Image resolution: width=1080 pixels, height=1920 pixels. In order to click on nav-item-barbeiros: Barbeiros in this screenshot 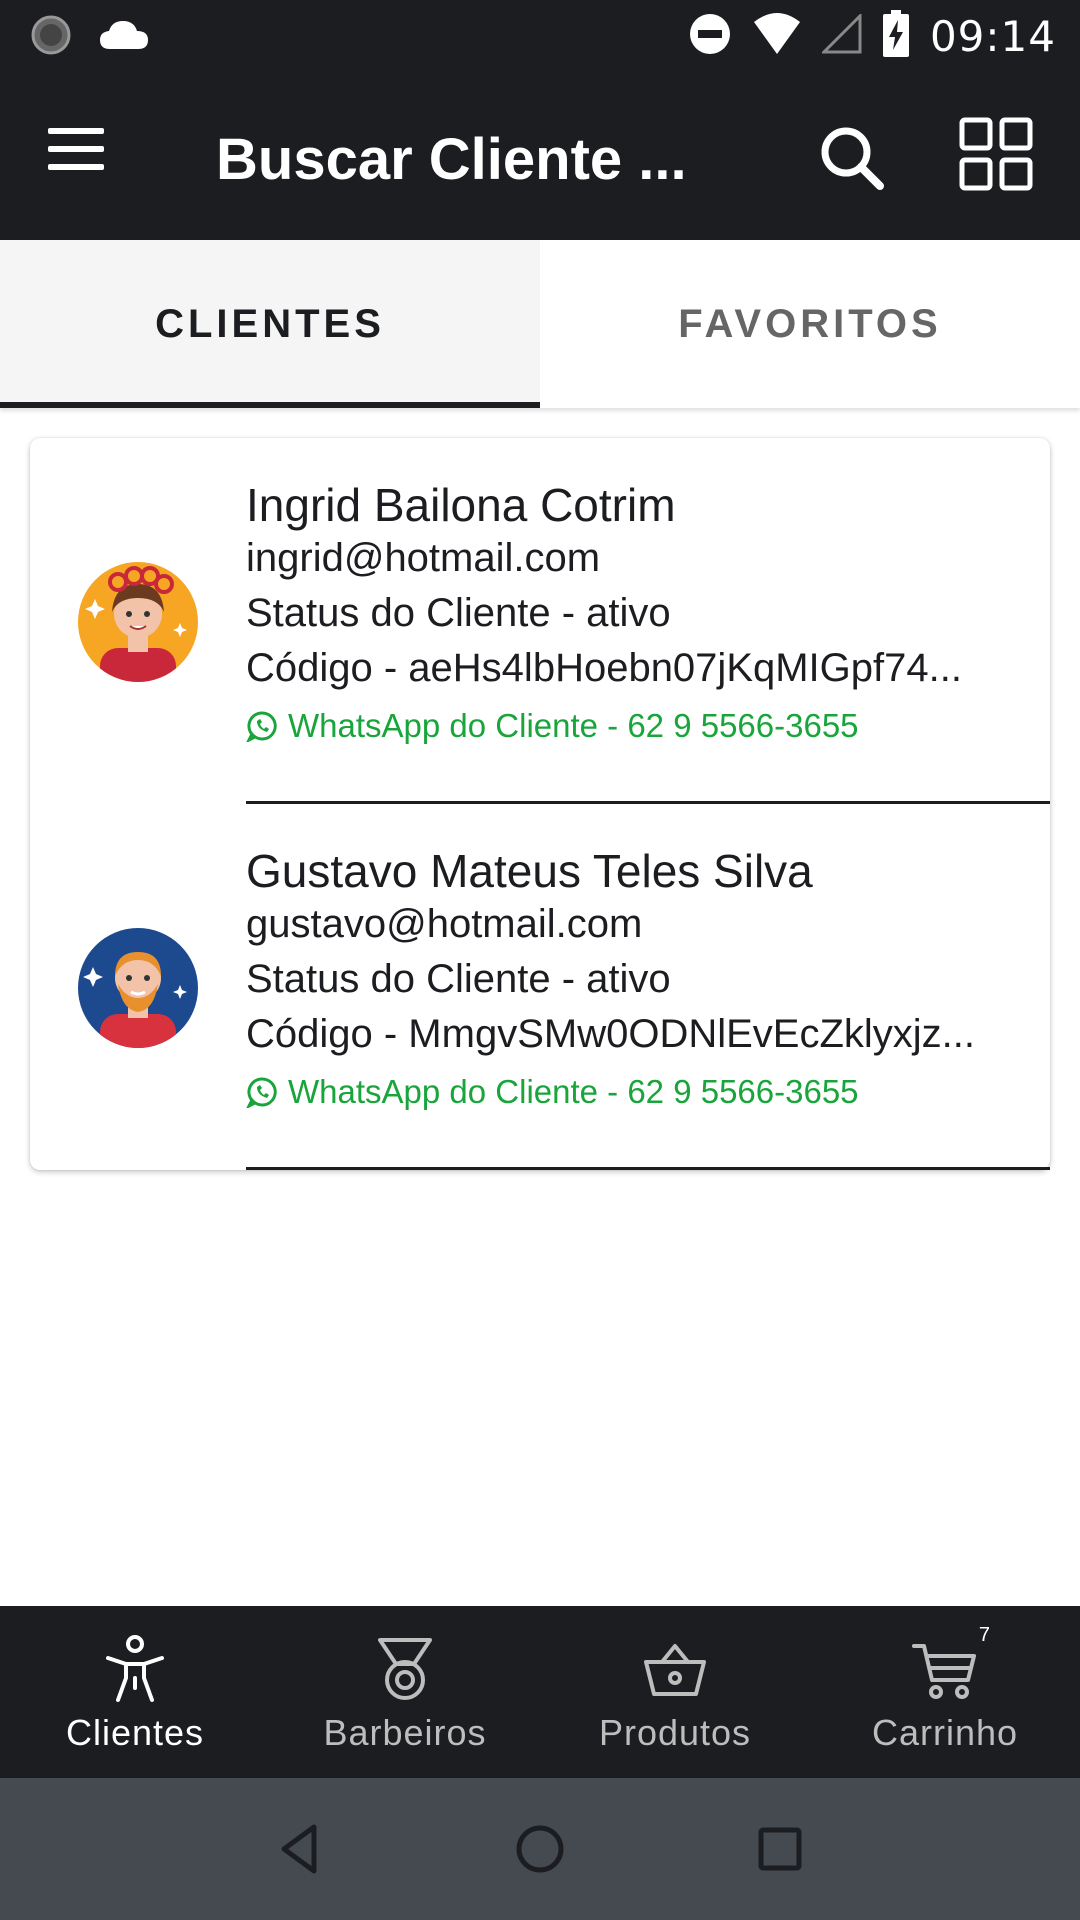, I will do `click(405, 1692)`.